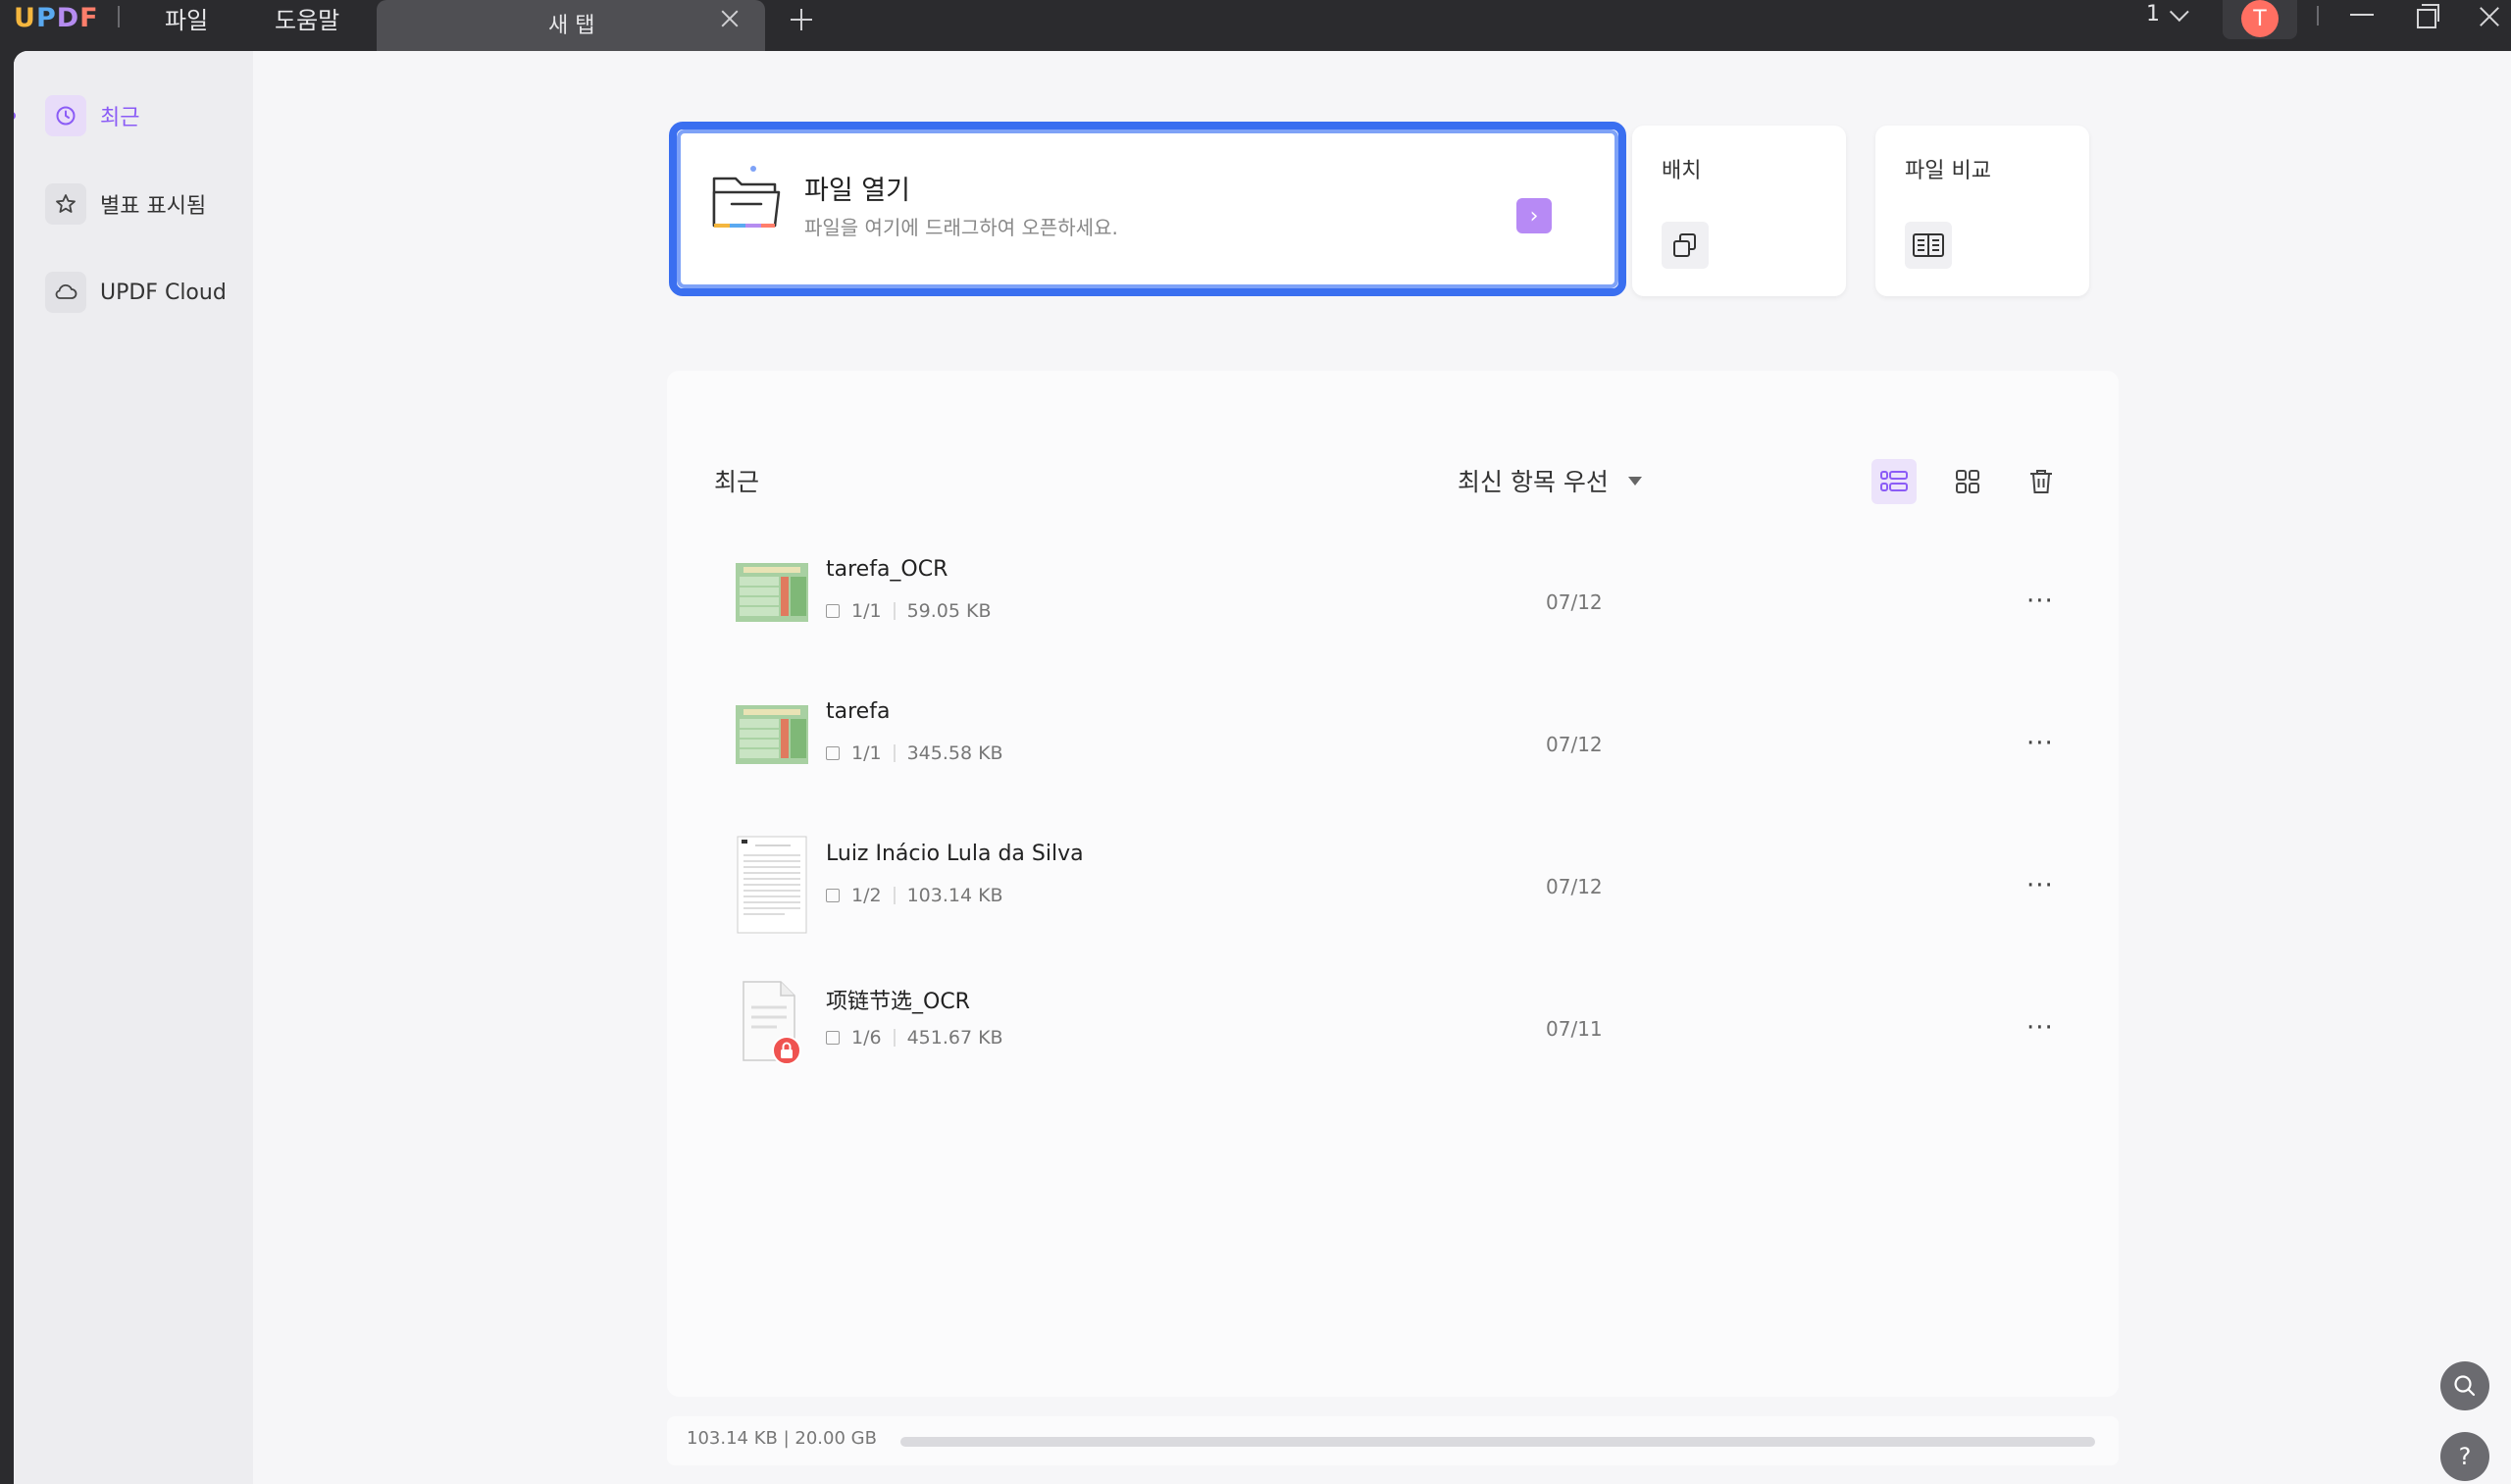 The width and height of the screenshot is (2511, 1484). Describe the element at coordinates (866, 896) in the screenshot. I see `file-pages: 1/2` at that location.